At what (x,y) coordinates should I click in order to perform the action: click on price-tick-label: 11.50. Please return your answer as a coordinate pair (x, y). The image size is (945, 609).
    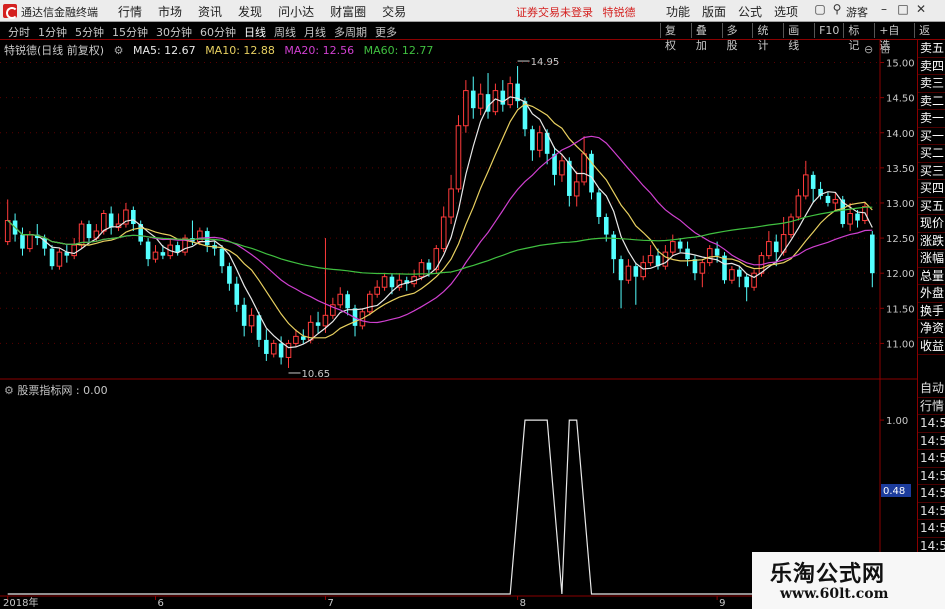
    Looking at the image, I should click on (900, 309).